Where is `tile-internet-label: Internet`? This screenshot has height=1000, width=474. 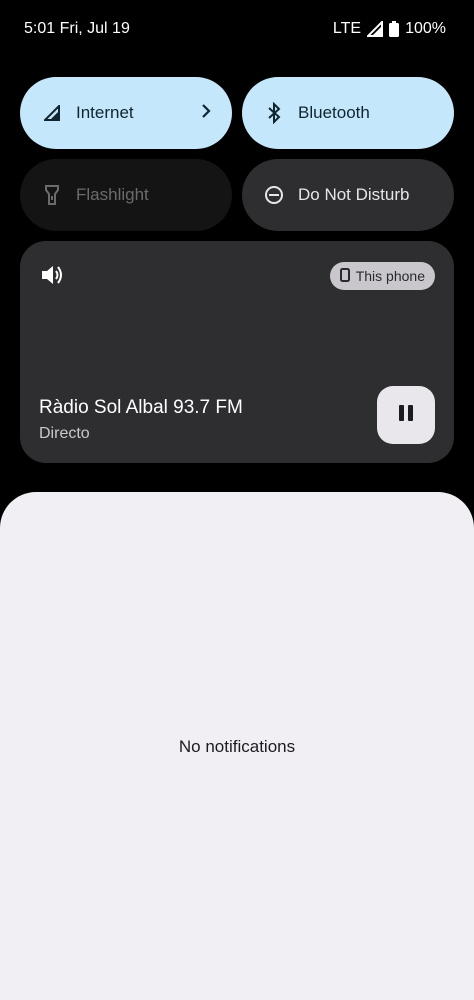
tile-internet-label: Internet is located at coordinates (105, 112).